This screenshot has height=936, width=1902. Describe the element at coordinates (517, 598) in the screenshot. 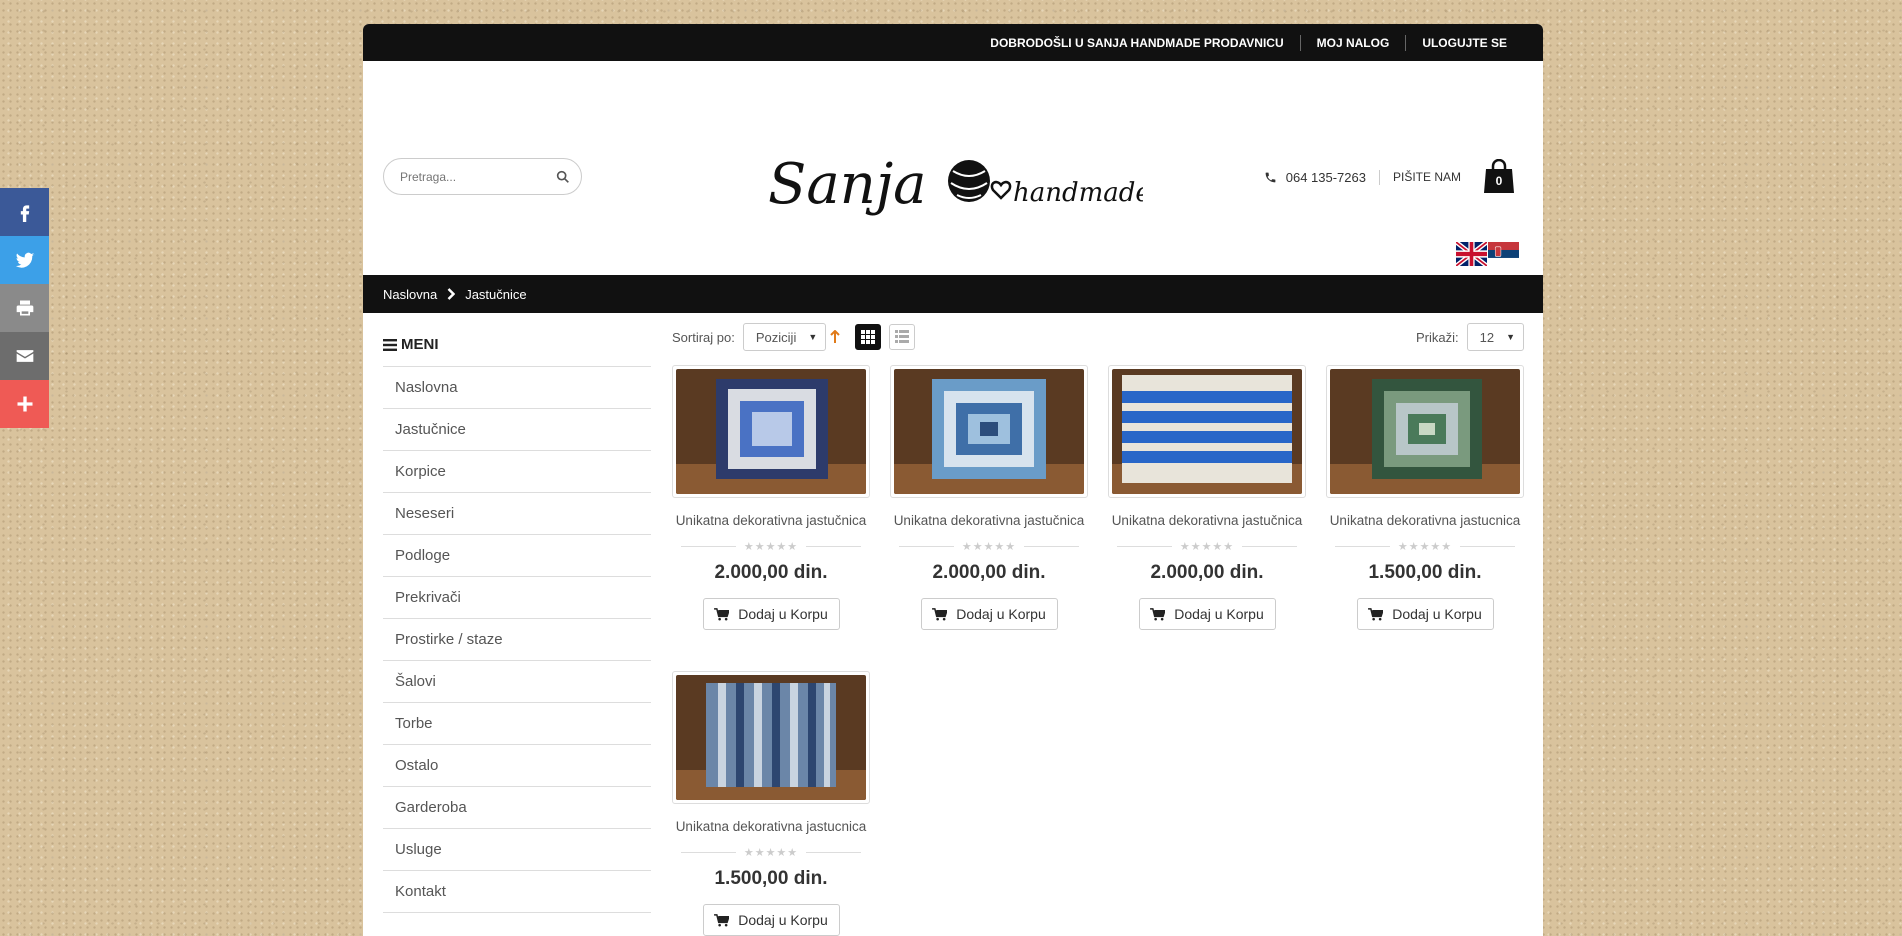

I see `menu-item-prekrivaci: Prekrivači` at that location.